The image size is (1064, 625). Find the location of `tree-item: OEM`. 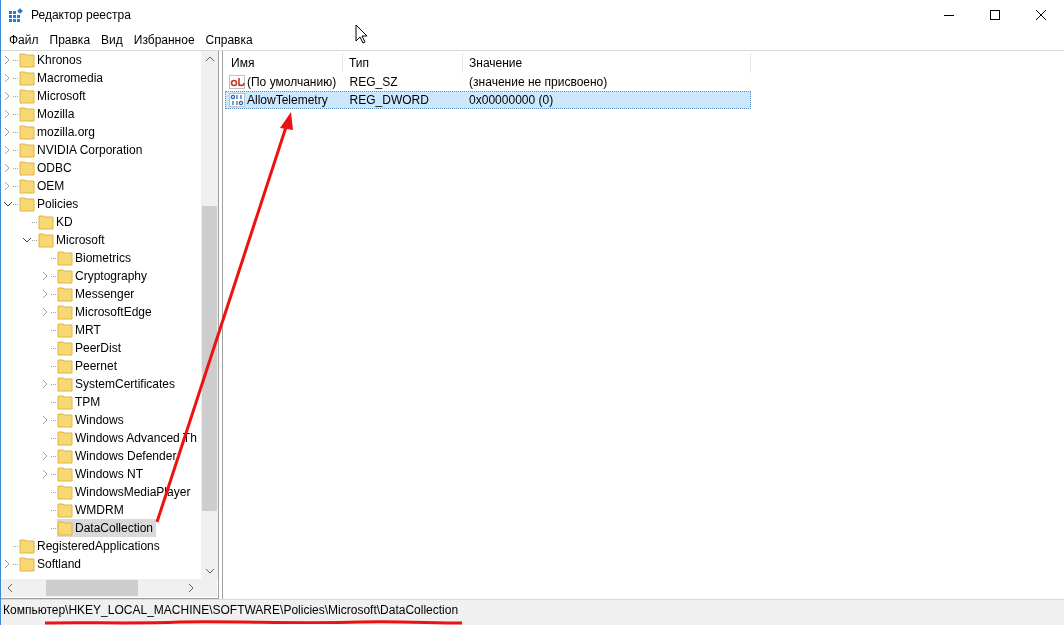

tree-item: OEM is located at coordinates (43, 186).